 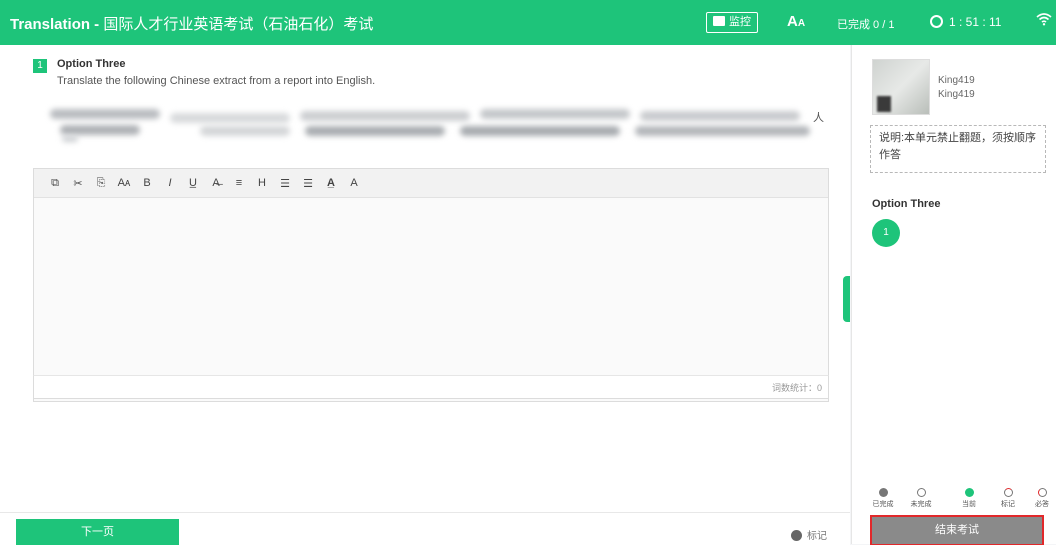 I want to click on mark-icon, so click(x=1008, y=492).